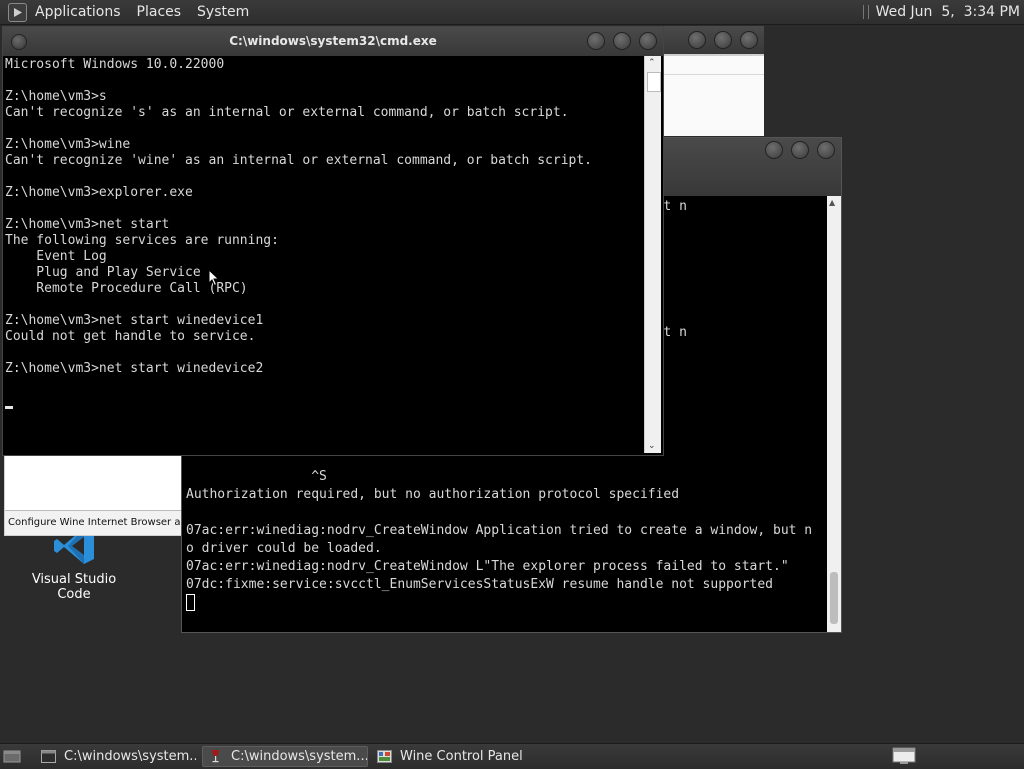 The image size is (1024, 769). What do you see at coordinates (12, 756) in the screenshot?
I see `show-desktop-icon` at bounding box center [12, 756].